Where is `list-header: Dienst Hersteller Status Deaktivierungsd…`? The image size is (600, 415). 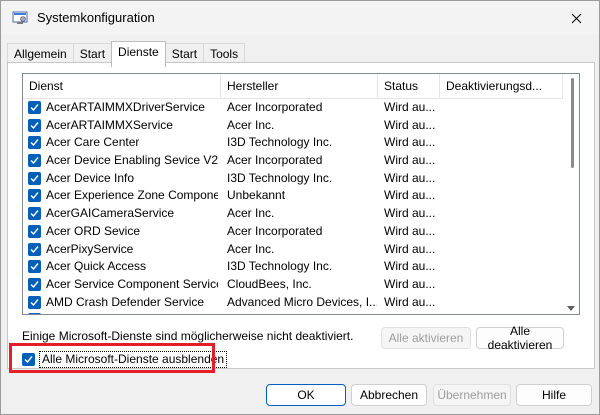 list-header: Dienst Hersteller Status Deaktivierungsd… is located at coordinates (293, 86).